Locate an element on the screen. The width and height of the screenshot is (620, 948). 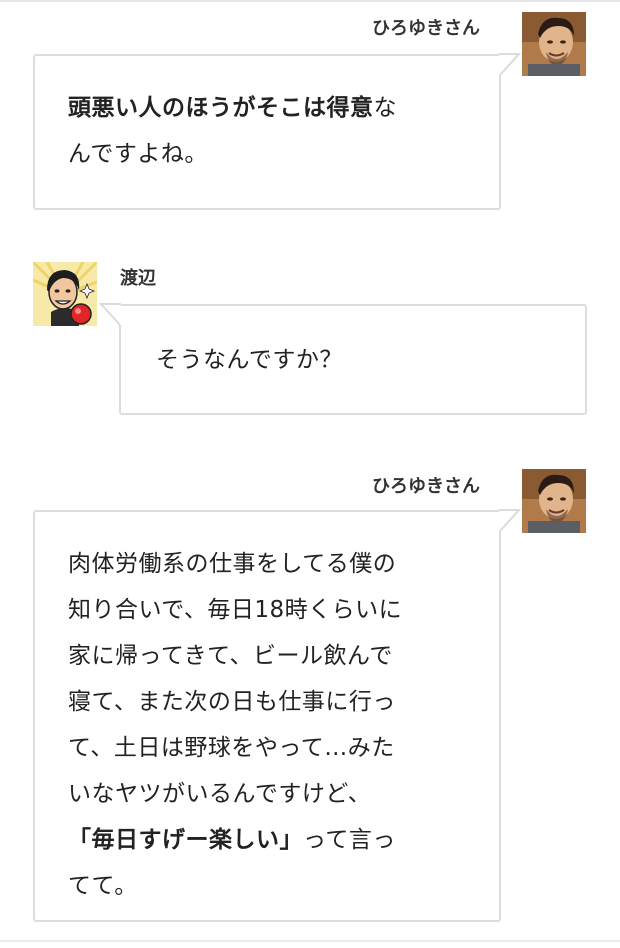
message-text: そうなんですか？ is located at coordinates (360, 360).